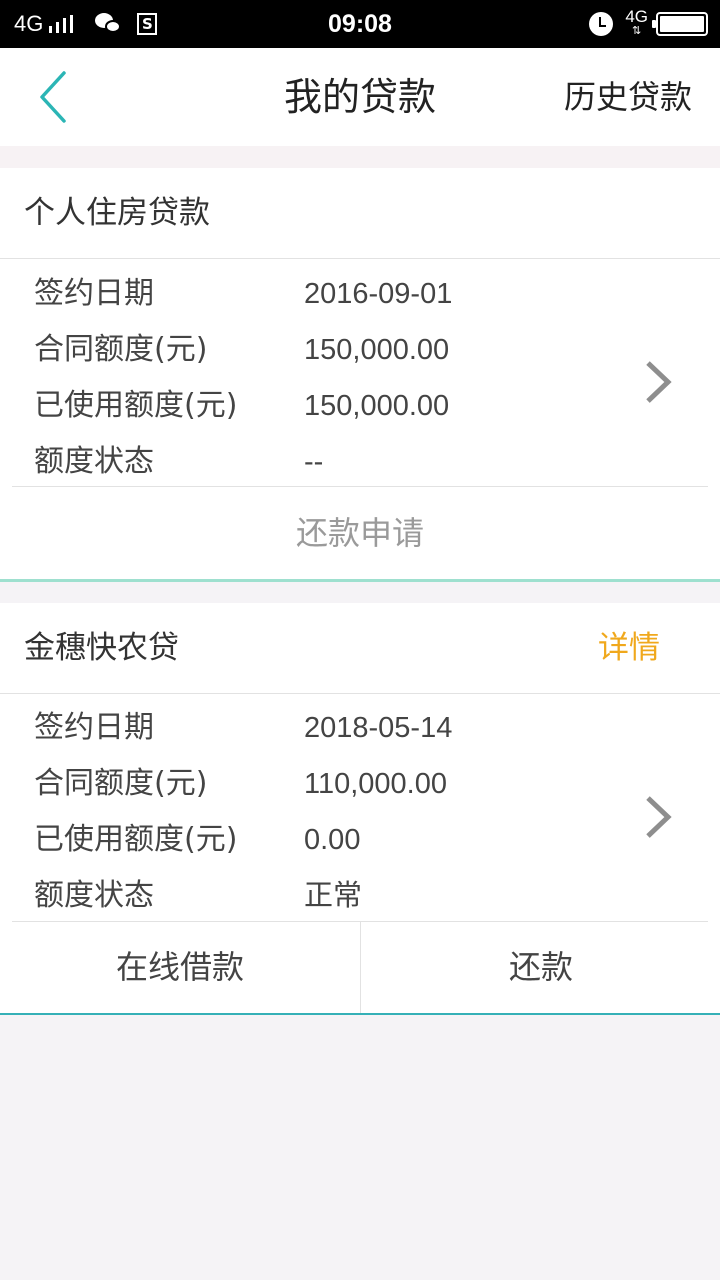 The height and width of the screenshot is (1280, 720). Describe the element at coordinates (360, 97) in the screenshot. I see `app-header: 我的贷款 历史贷款` at that location.